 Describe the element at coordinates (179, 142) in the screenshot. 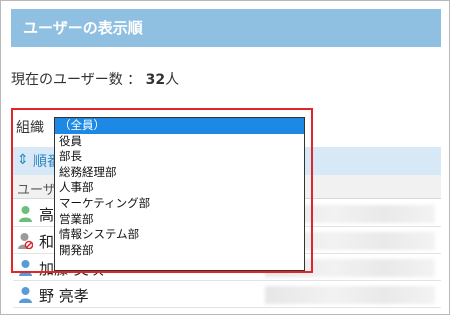

I see `org-option-executives: 役員` at that location.